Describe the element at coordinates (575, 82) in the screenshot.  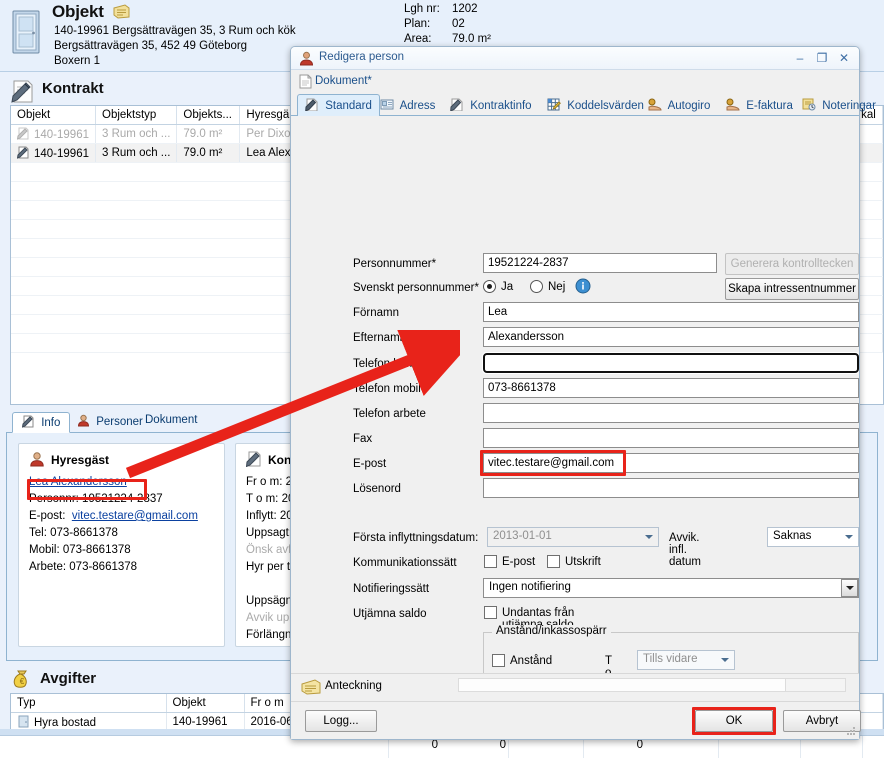
I see `dialog-document-row: Dokument*` at that location.